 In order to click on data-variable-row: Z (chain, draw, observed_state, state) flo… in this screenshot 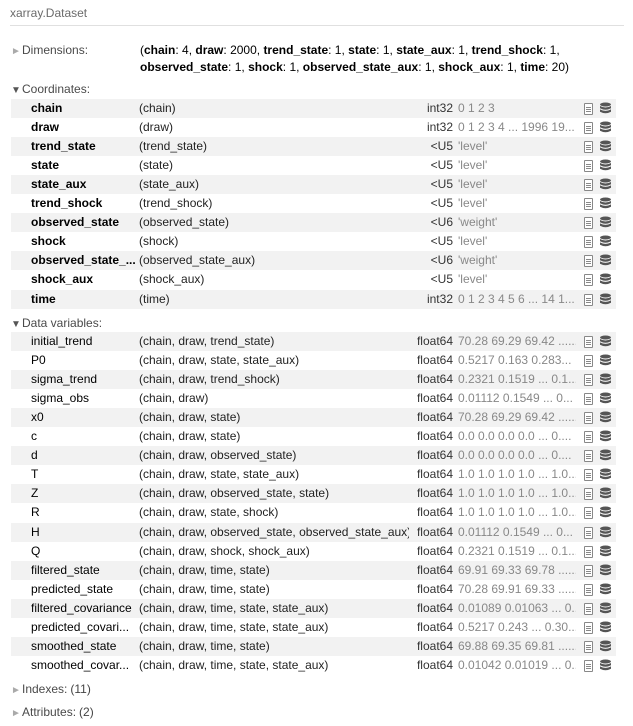, I will do `click(313, 494)`.